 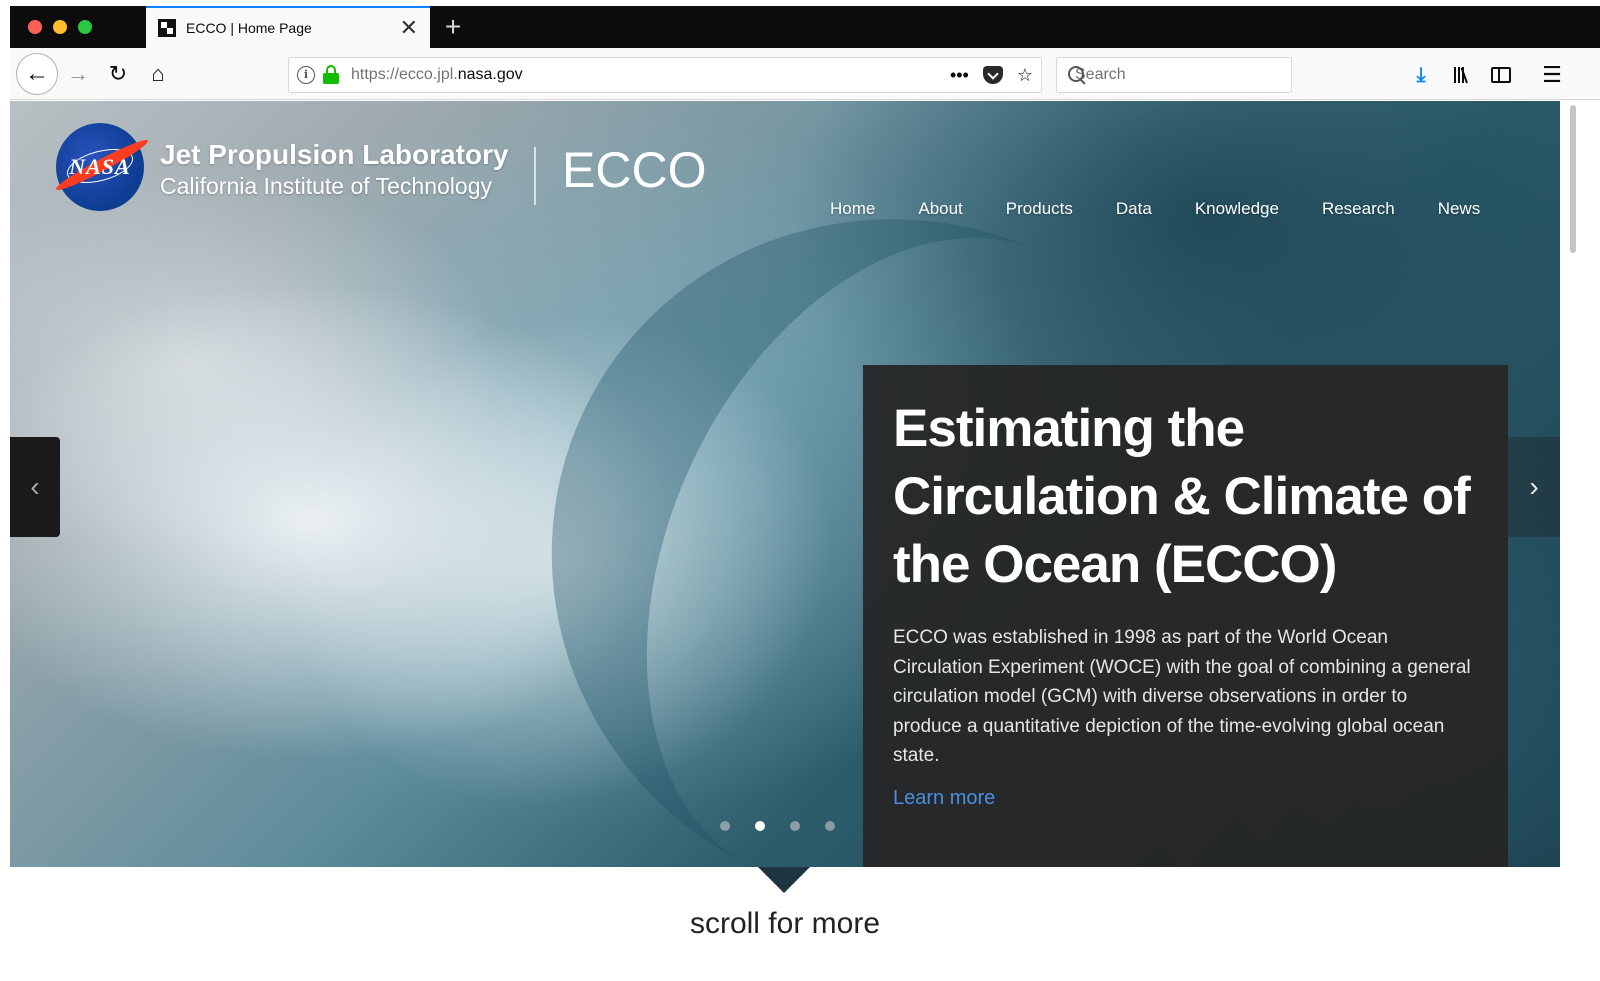 I want to click on download-icon: ⤓, so click(x=1421, y=75).